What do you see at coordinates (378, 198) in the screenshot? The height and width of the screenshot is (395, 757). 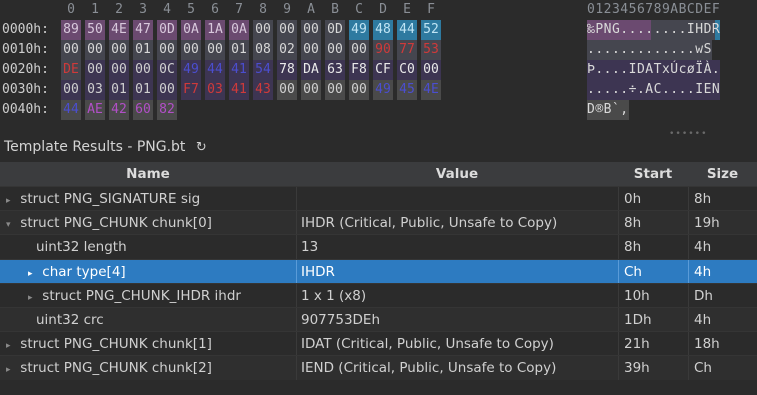 I see `table-row: ▸ struct PNG_SIGNATURE sig 0h 8h` at bounding box center [378, 198].